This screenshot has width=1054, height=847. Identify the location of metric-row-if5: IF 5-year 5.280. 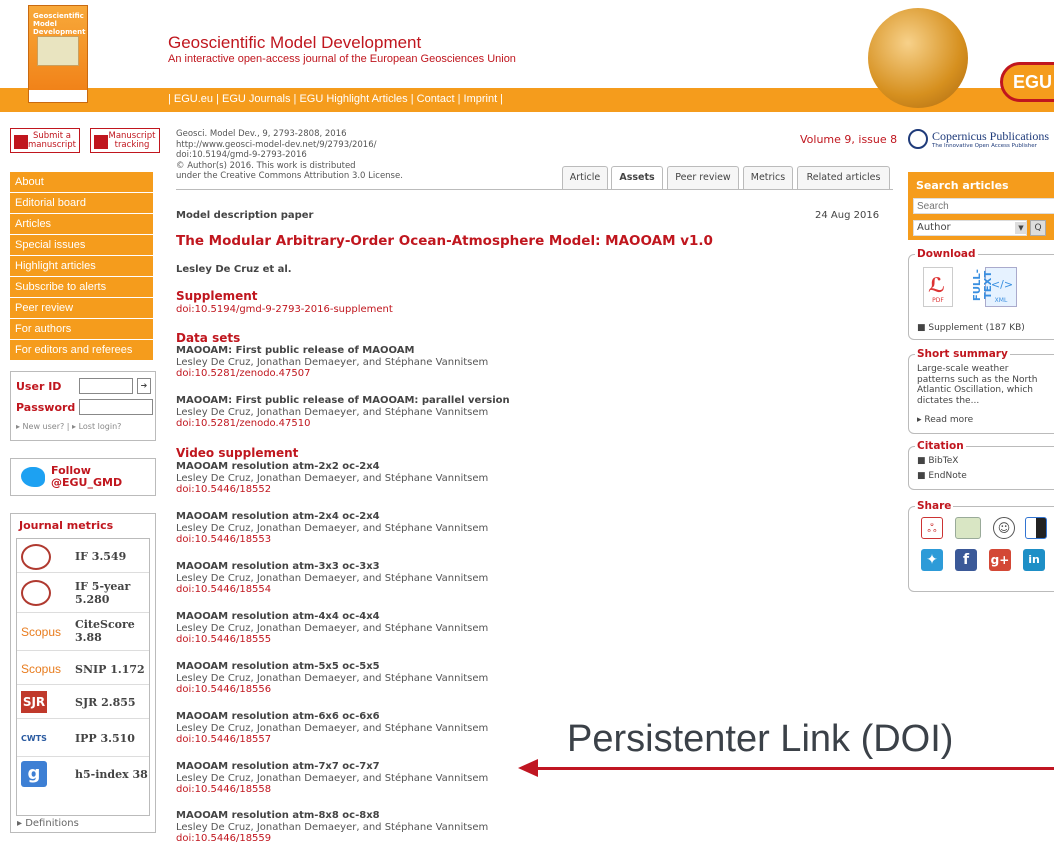
(83, 593).